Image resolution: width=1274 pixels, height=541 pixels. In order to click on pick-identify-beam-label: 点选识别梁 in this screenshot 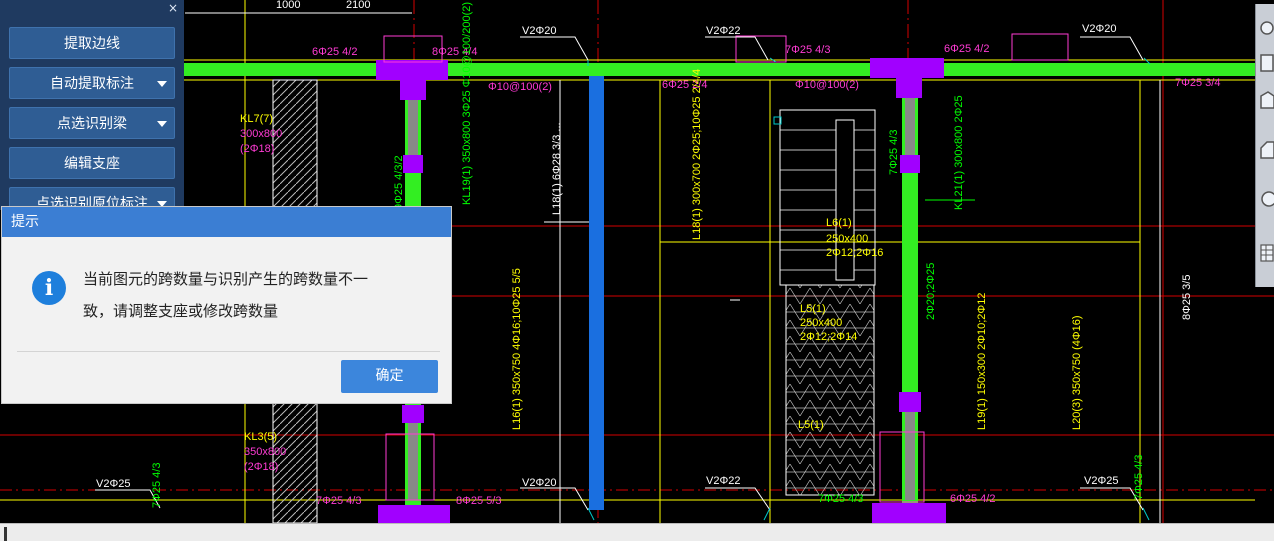, I will do `click(92, 124)`.